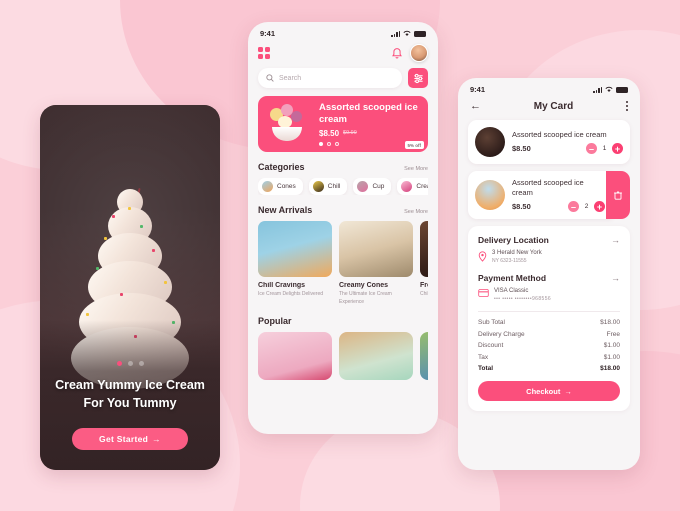 Image resolution: width=680 pixels, height=511 pixels. Describe the element at coordinates (615, 278) in the screenshot. I see `payment-arrow-icon: →` at that location.